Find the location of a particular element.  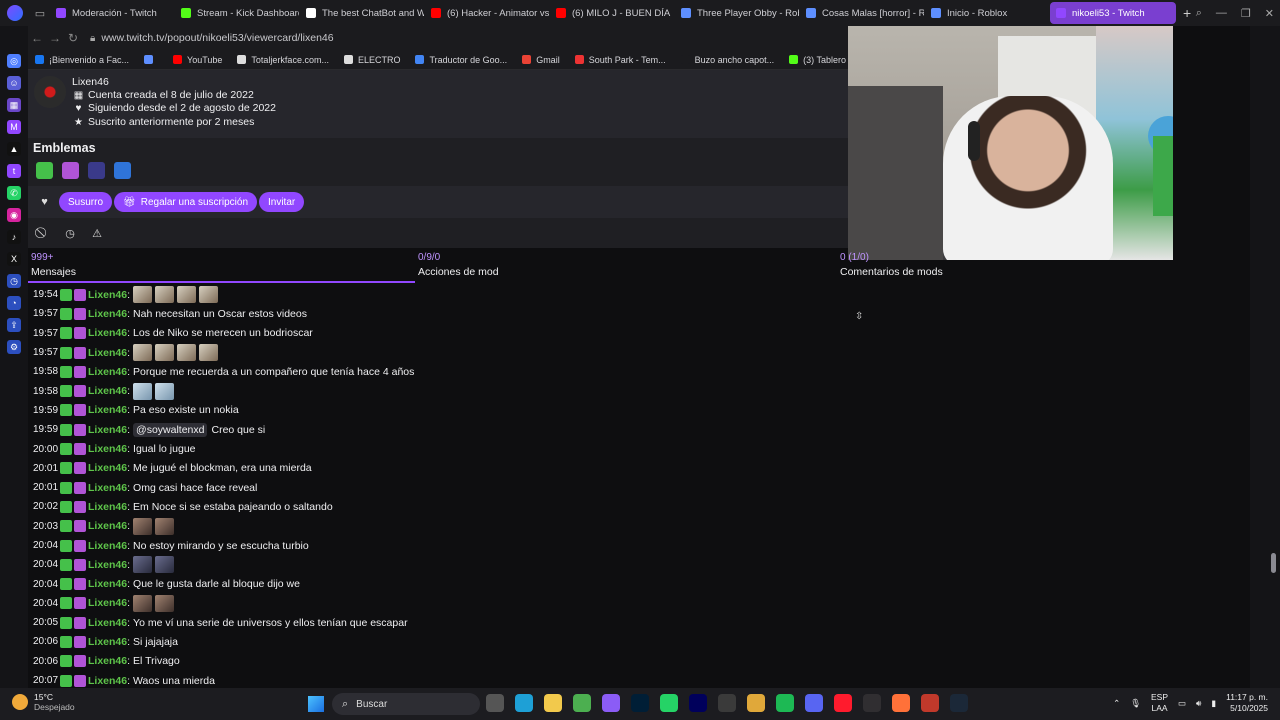

tab-mod-comments: 0 (1/0) Comentarios de mods is located at coordinates (891, 265).